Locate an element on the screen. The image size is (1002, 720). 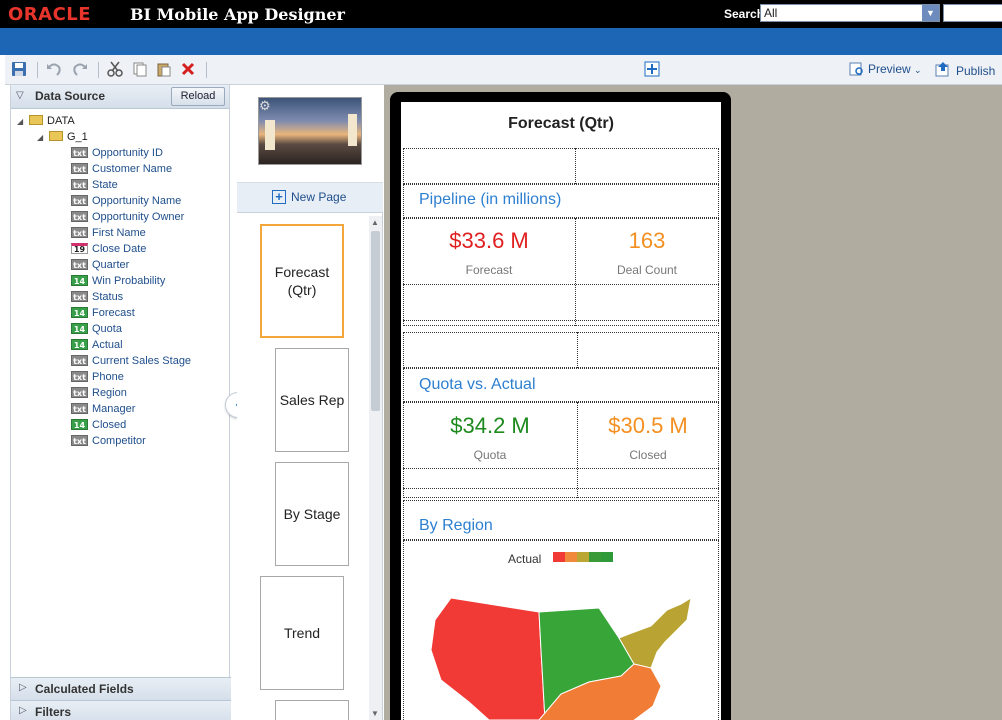
tree-field-item: 14 Win Probability is located at coordinates (118, 281).